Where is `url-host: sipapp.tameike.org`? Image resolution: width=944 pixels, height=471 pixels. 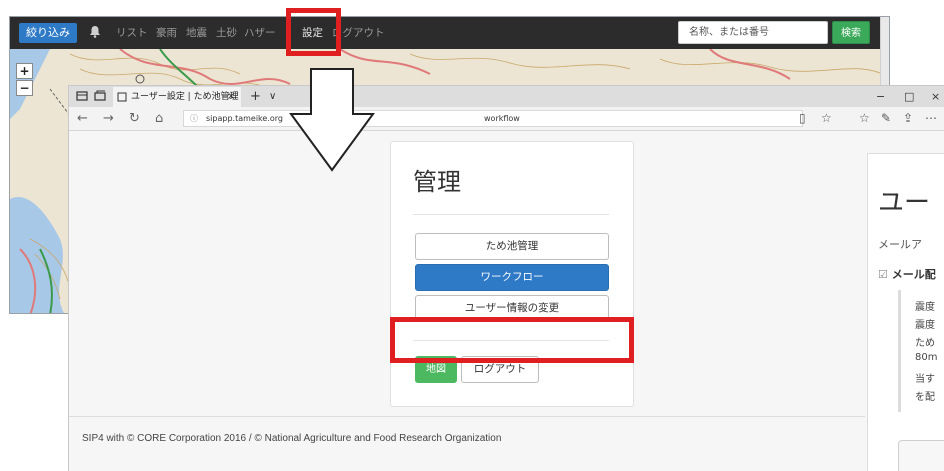 url-host: sipapp.tameike.org is located at coordinates (244, 118).